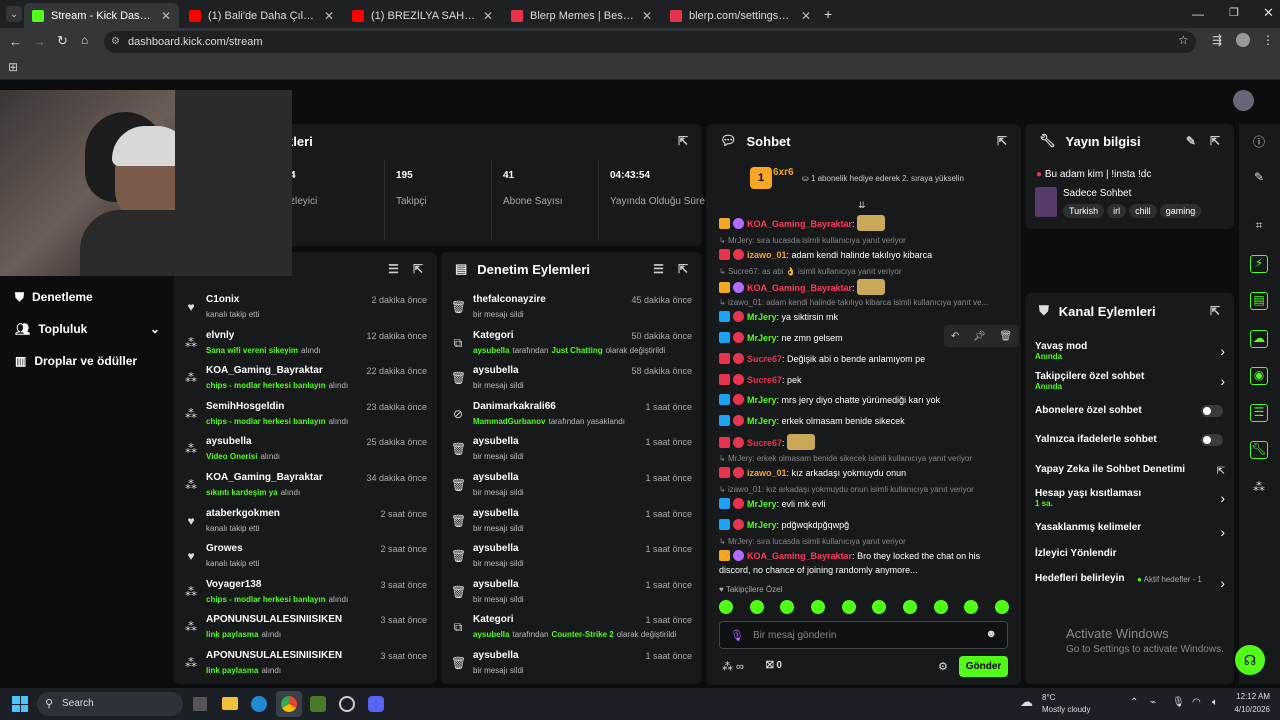 The width and height of the screenshot is (1280, 720). Describe the element at coordinates (1268, 13) in the screenshot. I see `close-window-button: ✕` at that location.